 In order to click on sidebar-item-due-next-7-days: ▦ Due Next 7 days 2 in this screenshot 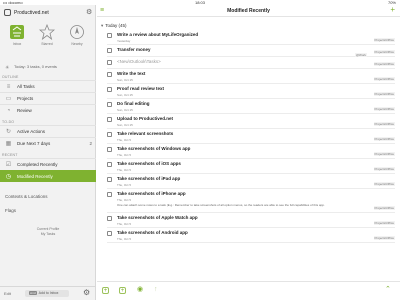, I will do `click(48, 143)`.